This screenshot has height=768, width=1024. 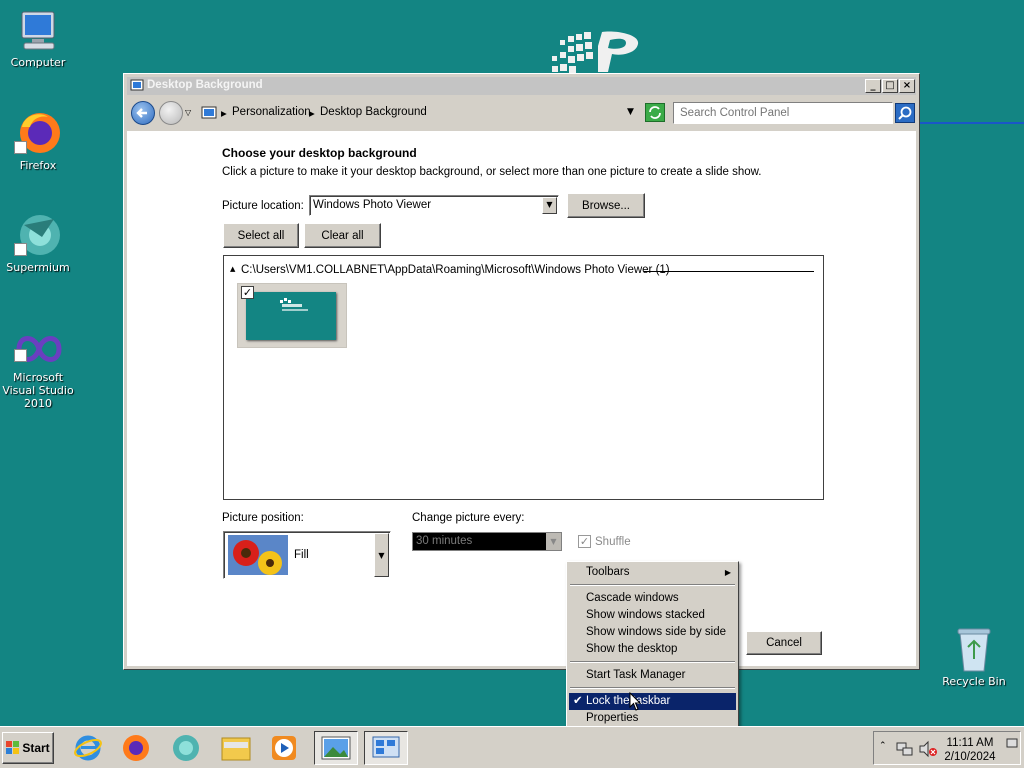 I want to click on collapse-group-icon: ▲, so click(x=232, y=269).